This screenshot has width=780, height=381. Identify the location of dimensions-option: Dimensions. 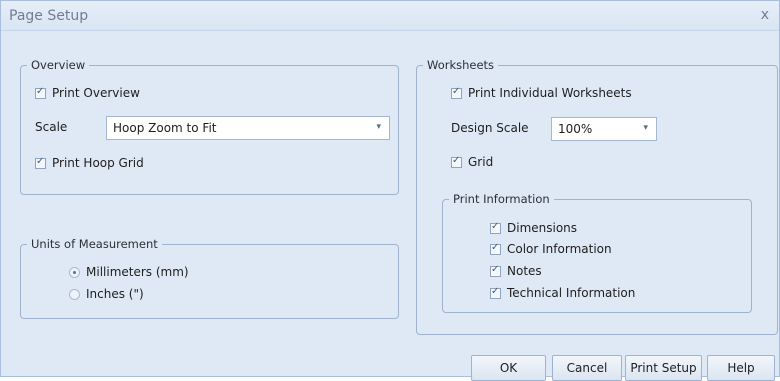
(533, 228).